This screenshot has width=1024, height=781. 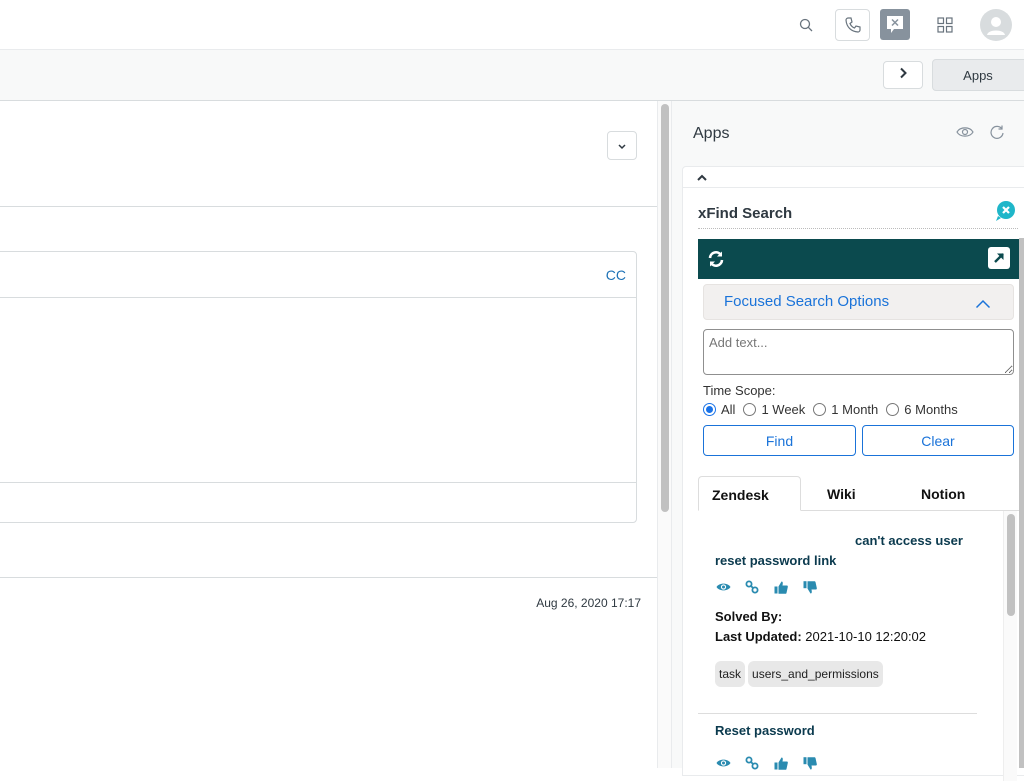 What do you see at coordinates (931, 409) in the screenshot?
I see `radio-label: 6 Months` at bounding box center [931, 409].